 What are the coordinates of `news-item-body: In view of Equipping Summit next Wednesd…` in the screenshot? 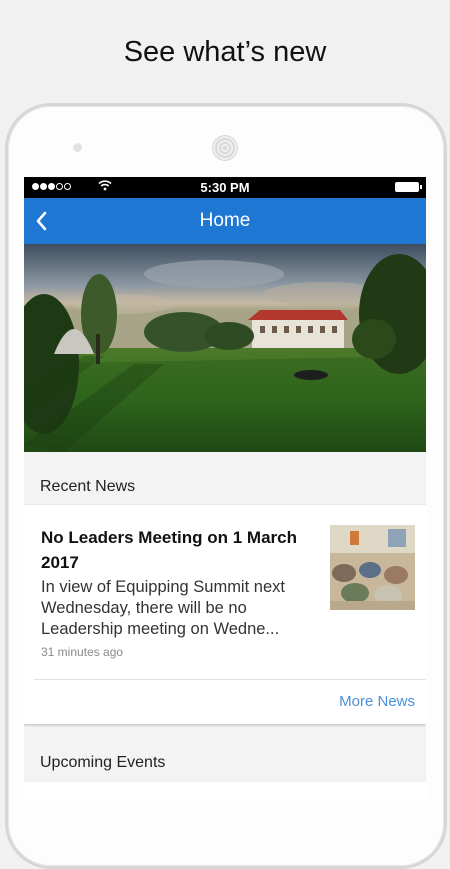 It's located at (163, 608).